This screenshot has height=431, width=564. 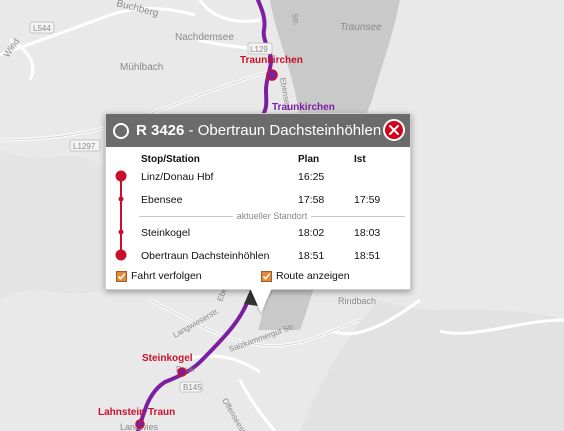 I want to click on road-shield-b145: B145, so click(x=191, y=387).